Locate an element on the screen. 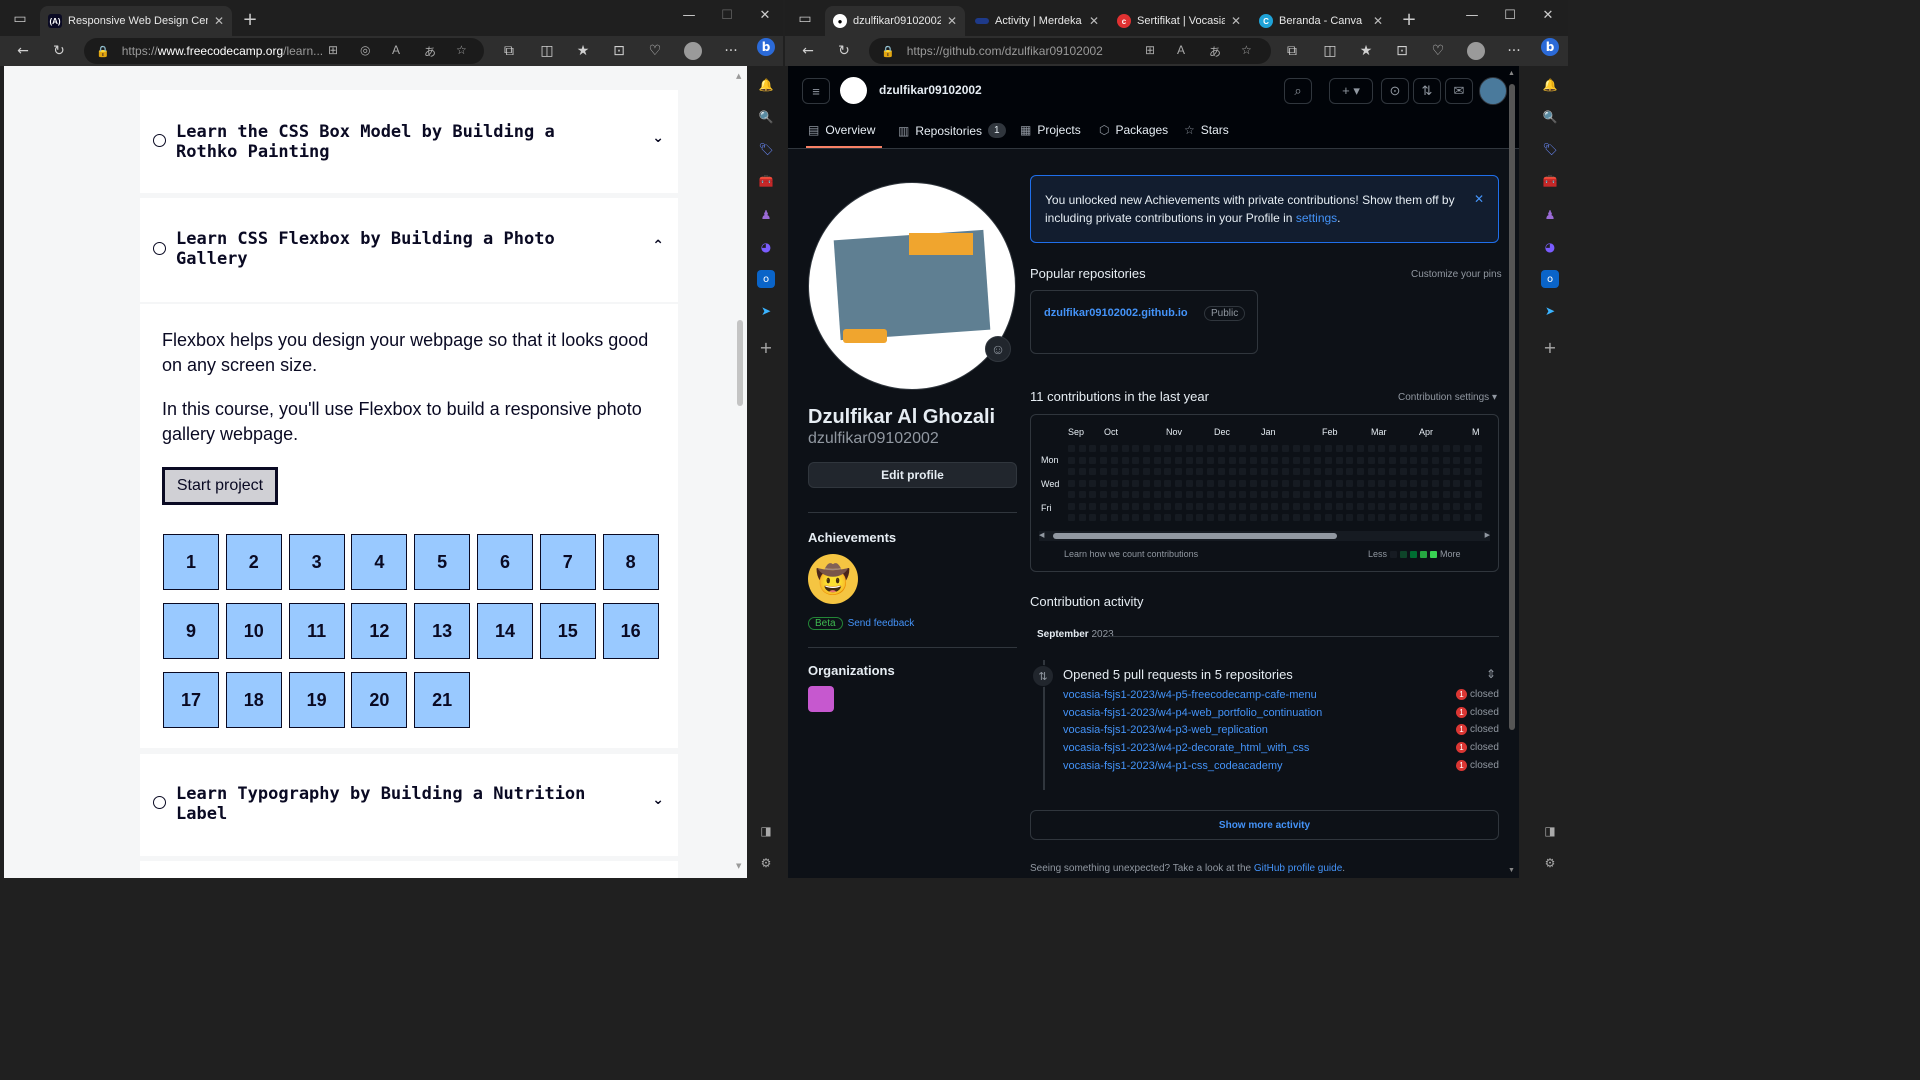  games-icon: ♟ is located at coordinates (1550, 215).